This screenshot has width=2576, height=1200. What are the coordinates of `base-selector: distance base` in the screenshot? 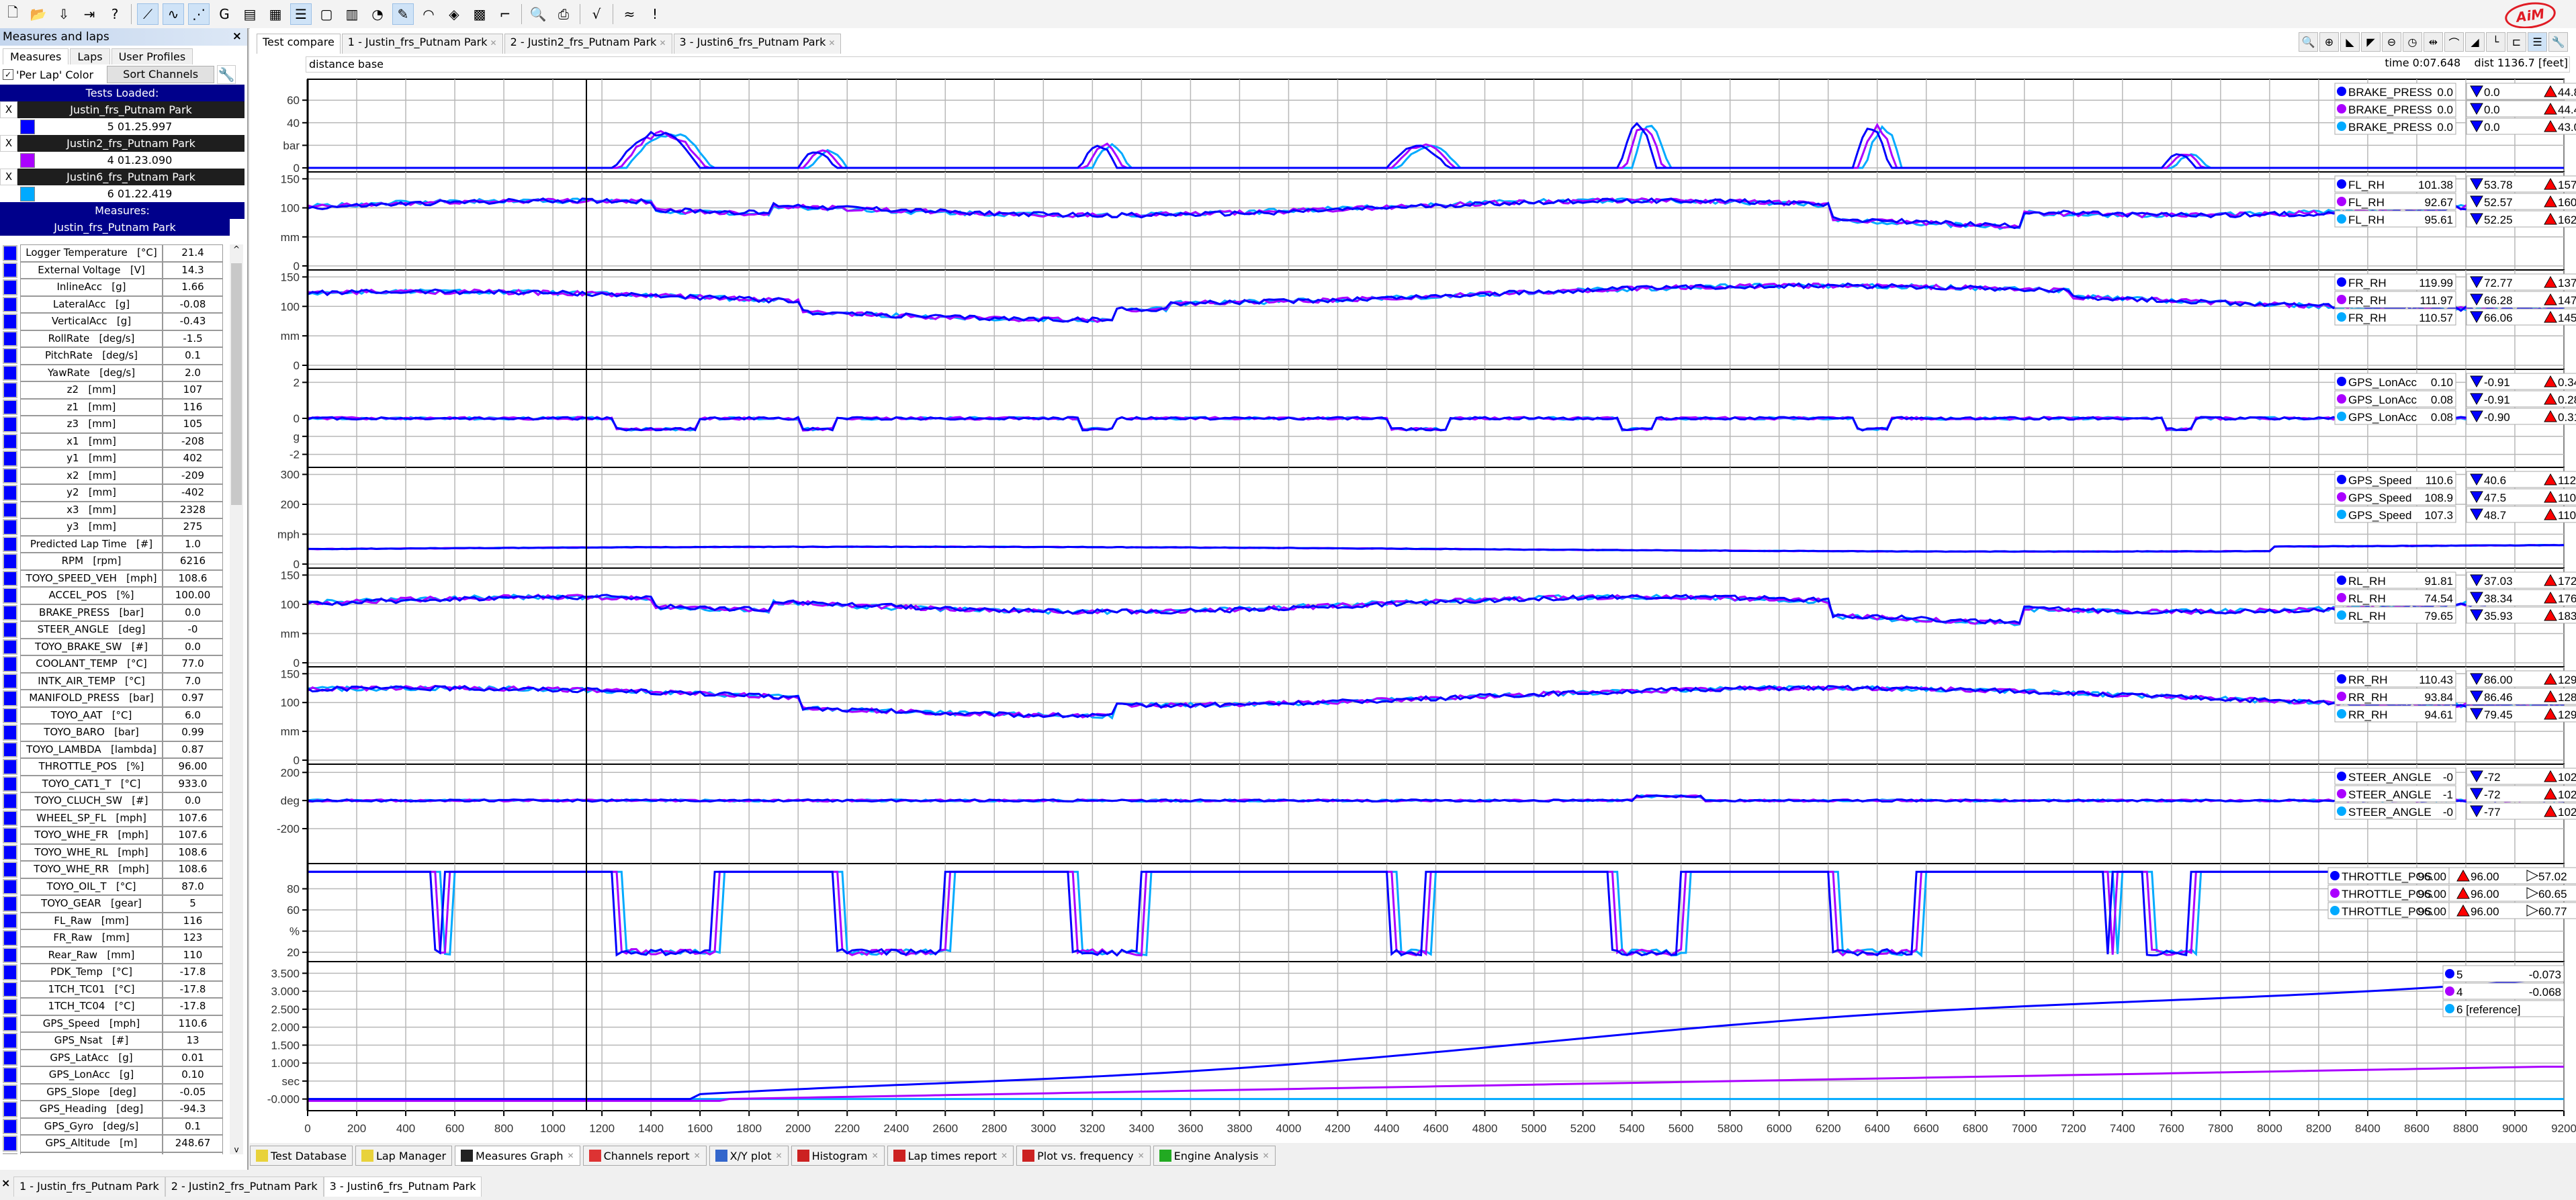 It's located at (1438, 65).